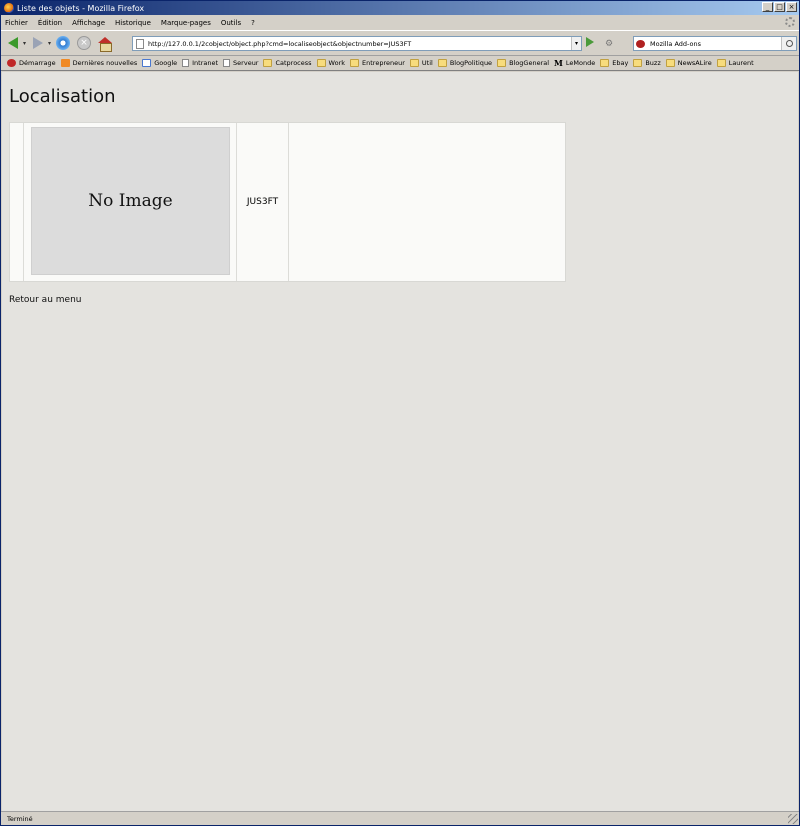 This screenshot has width=800, height=826. What do you see at coordinates (17, 202) in the screenshot?
I see `table-cell-empty` at bounding box center [17, 202].